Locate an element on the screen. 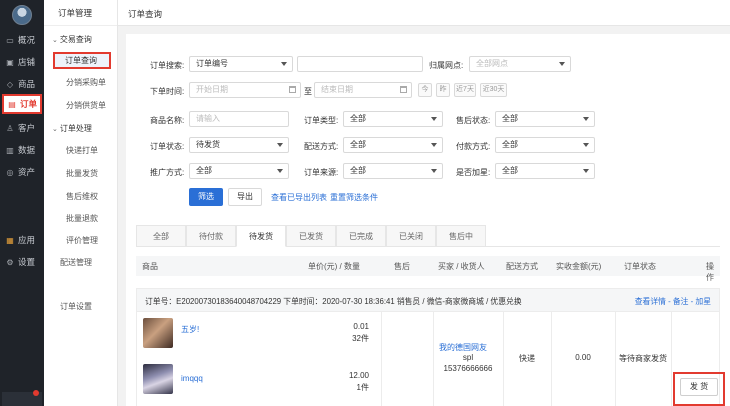  product-name-link: 五岁! is located at coordinates (190, 329).